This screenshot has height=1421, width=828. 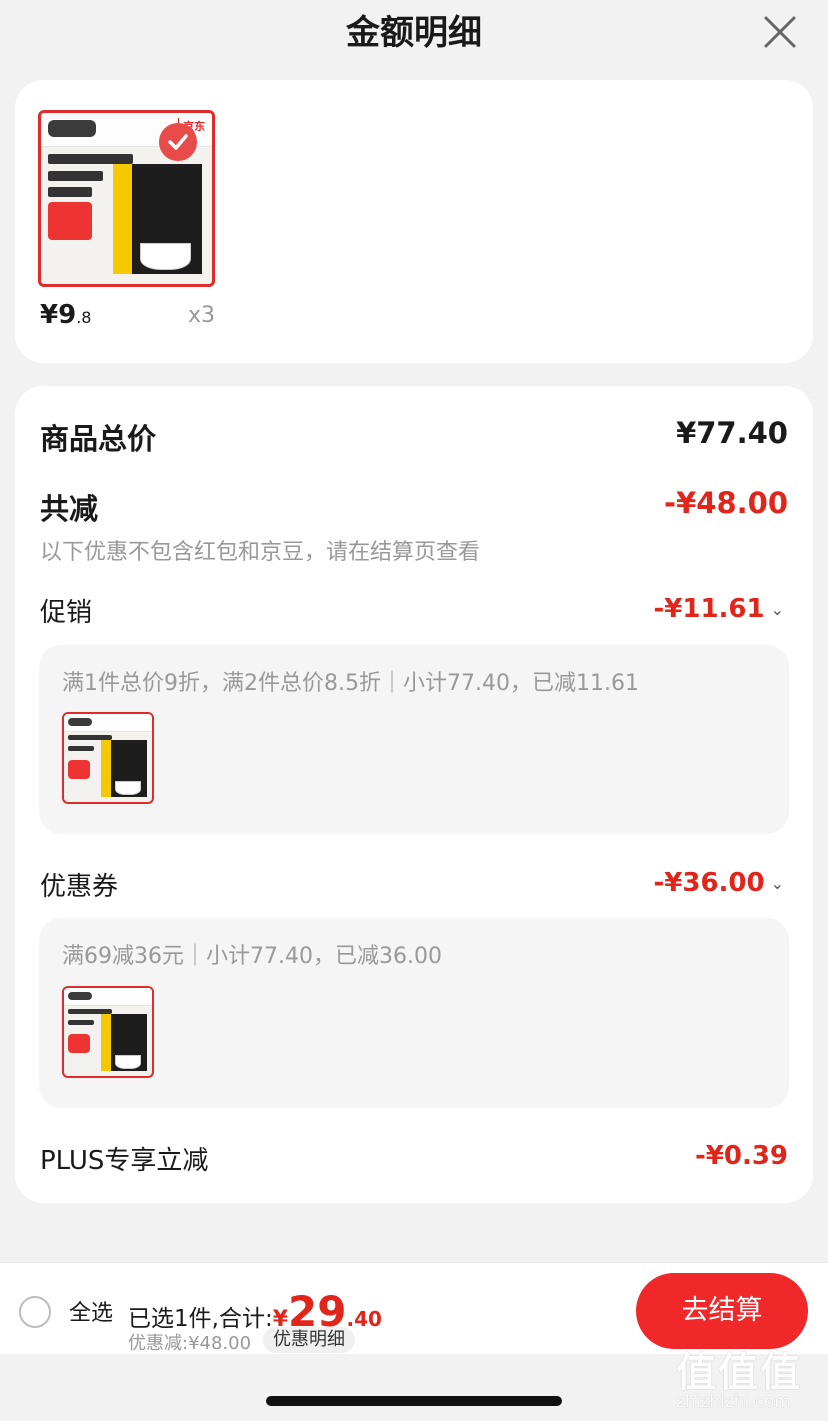 What do you see at coordinates (98, 439) in the screenshot?
I see `total-price-label: 商品总价` at bounding box center [98, 439].